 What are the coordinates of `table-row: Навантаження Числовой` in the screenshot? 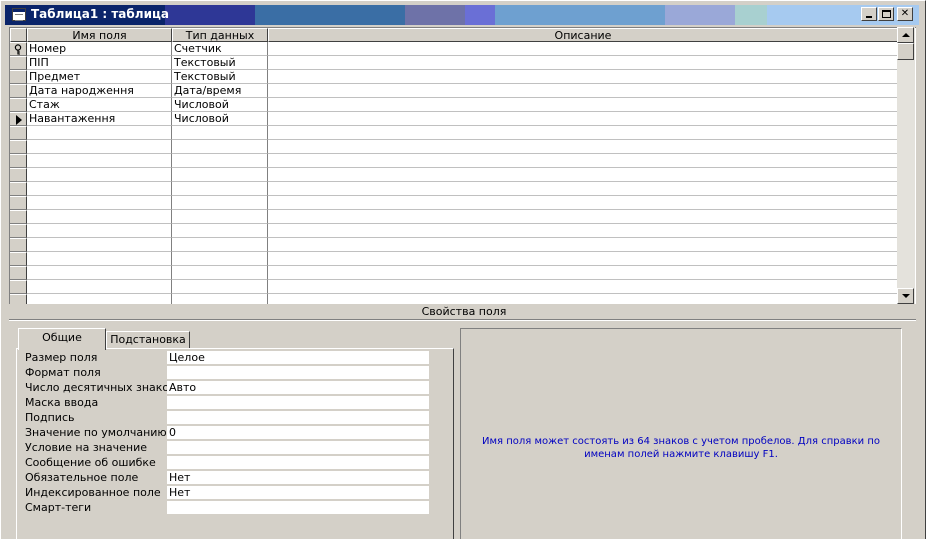 It's located at (454, 119).